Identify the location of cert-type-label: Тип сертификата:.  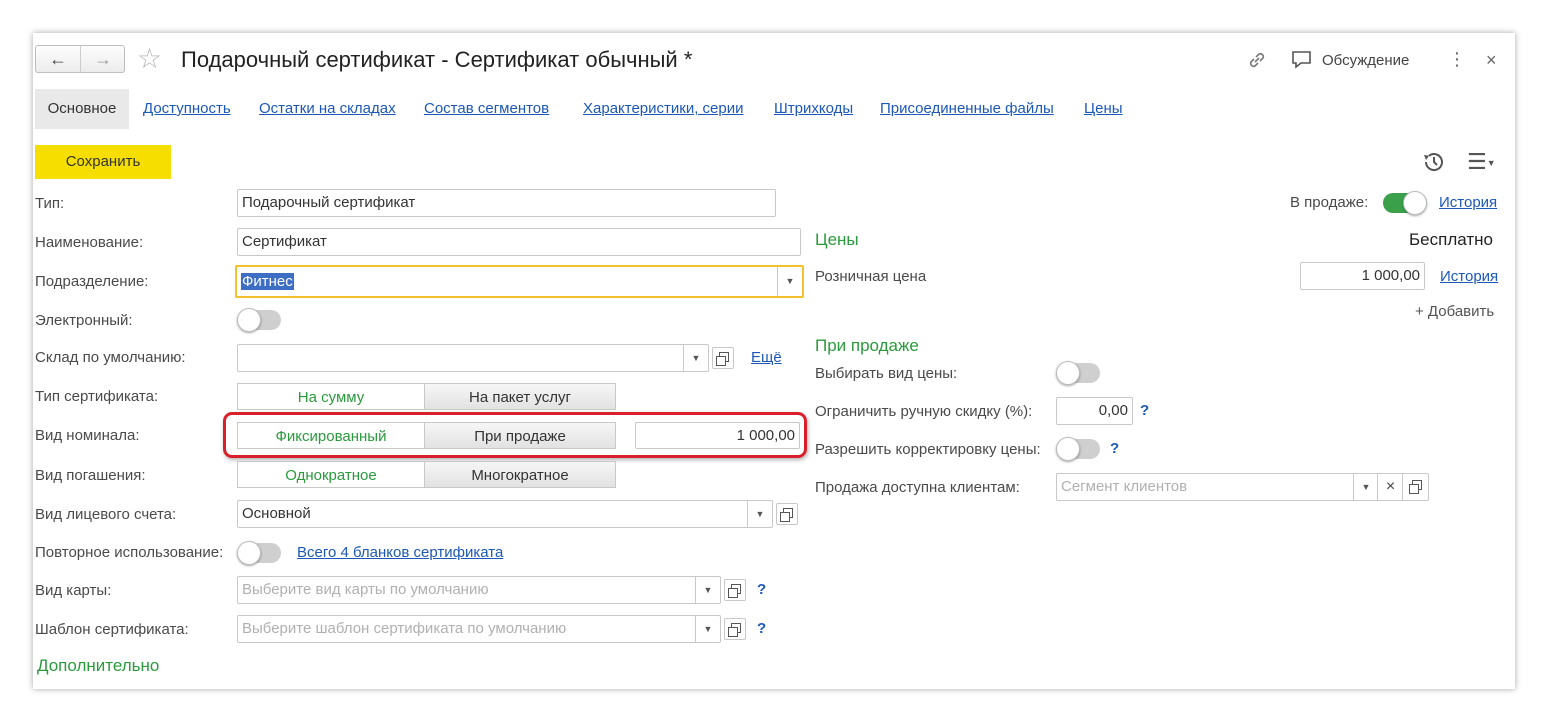
(97, 396).